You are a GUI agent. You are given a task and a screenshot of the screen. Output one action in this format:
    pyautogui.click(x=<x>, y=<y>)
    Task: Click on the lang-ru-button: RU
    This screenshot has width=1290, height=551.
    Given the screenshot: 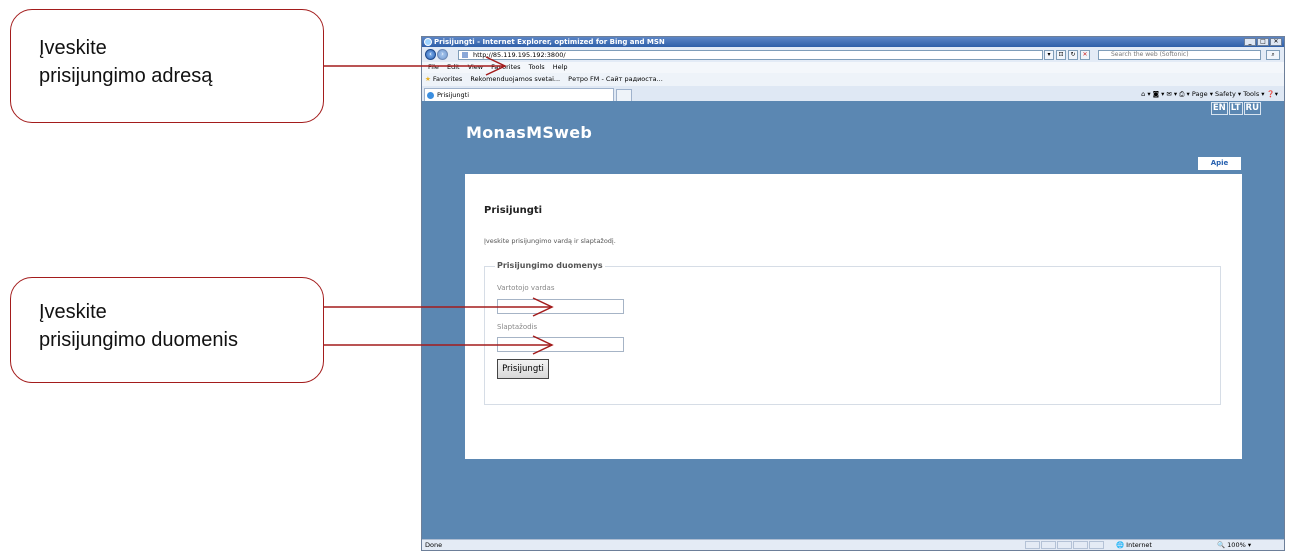 What is the action you would take?
    pyautogui.click(x=1252, y=108)
    